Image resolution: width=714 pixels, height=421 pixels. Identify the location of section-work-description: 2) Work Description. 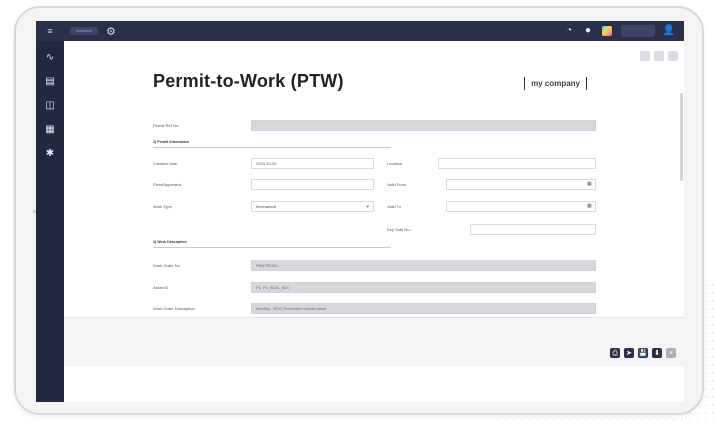
(170, 242).